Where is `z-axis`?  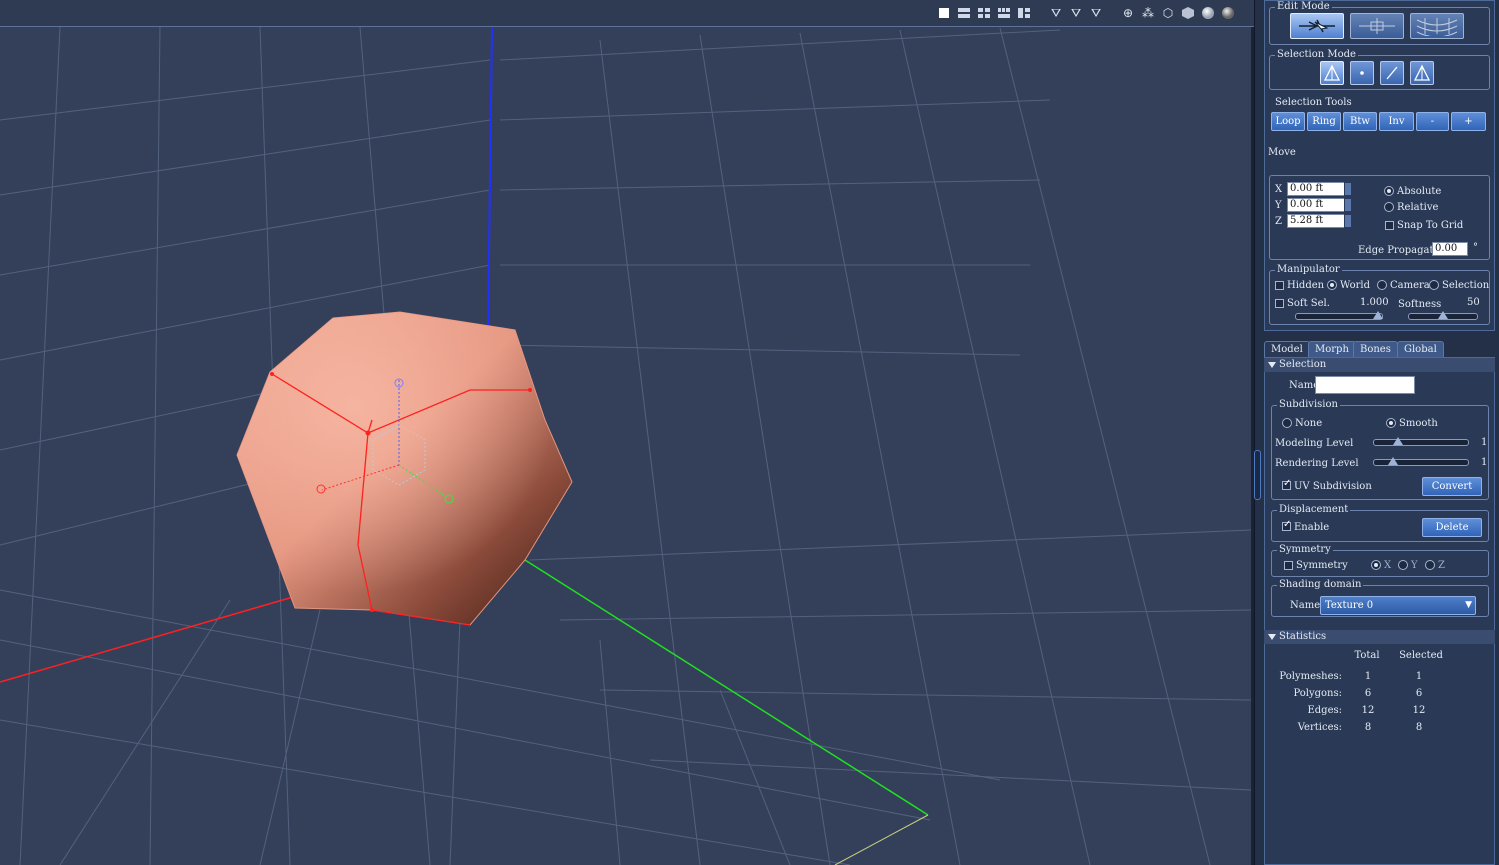 z-axis is located at coordinates (490, 179).